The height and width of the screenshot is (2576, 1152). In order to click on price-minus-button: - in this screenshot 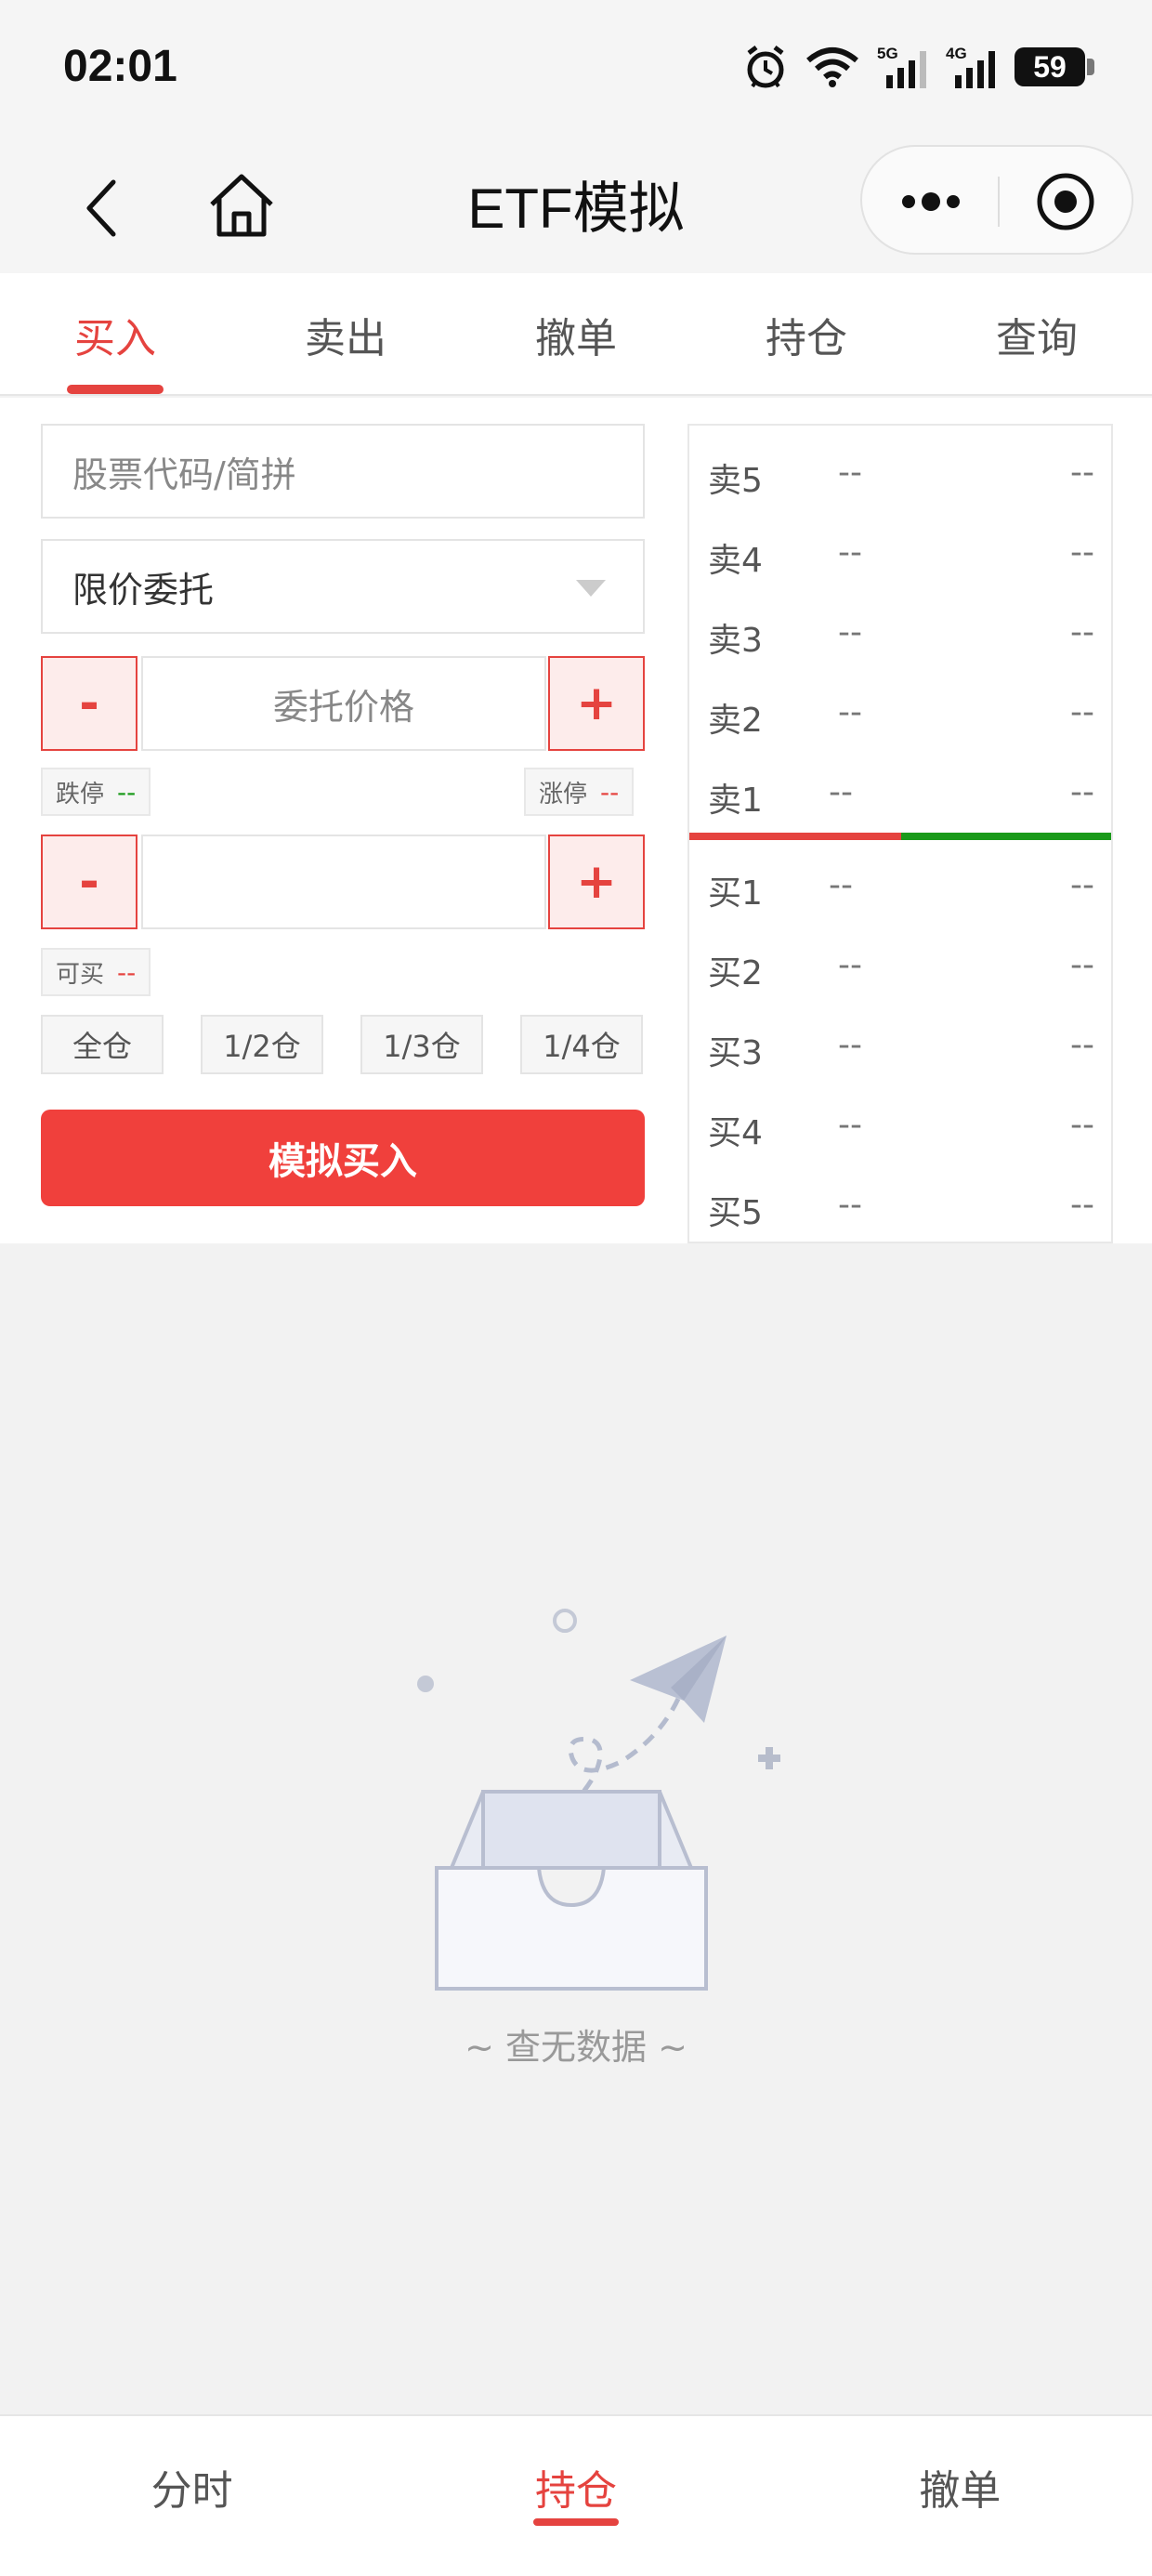, I will do `click(89, 703)`.